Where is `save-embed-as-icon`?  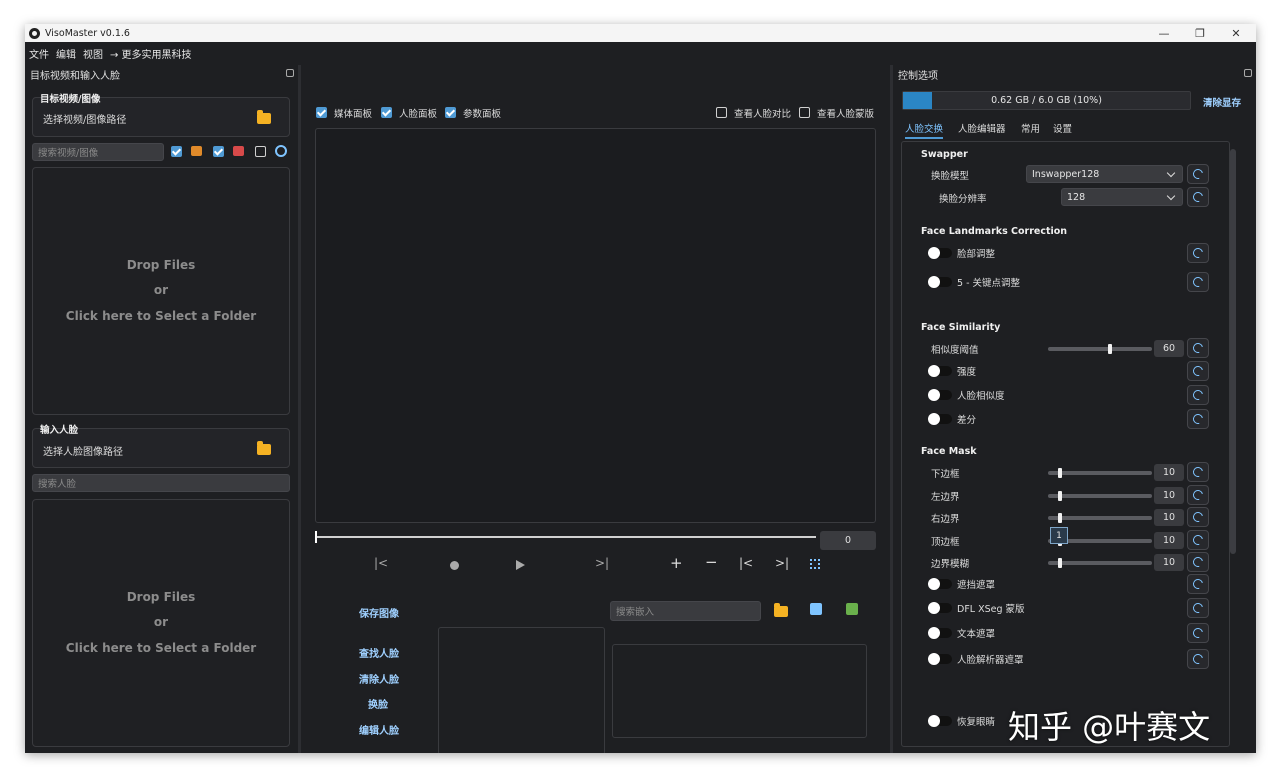 save-embed-as-icon is located at coordinates (852, 609).